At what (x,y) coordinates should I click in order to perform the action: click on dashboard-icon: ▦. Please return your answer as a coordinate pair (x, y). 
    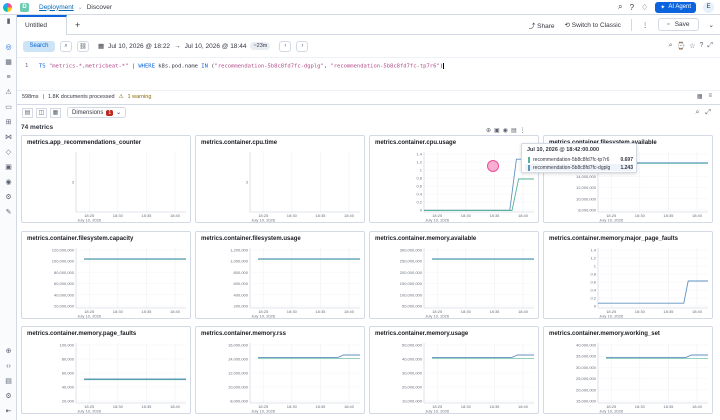
    Looking at the image, I should click on (8, 62).